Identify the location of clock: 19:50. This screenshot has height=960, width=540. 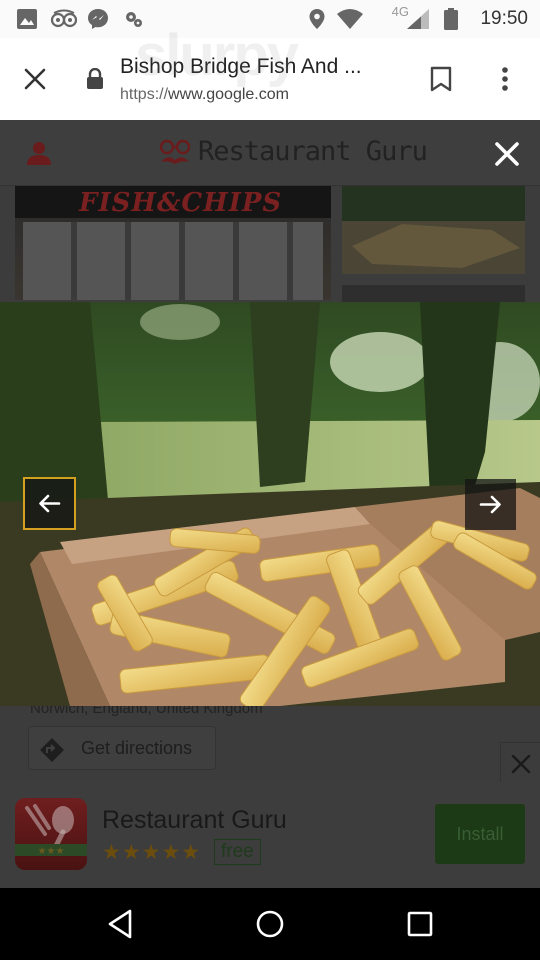
(504, 18).